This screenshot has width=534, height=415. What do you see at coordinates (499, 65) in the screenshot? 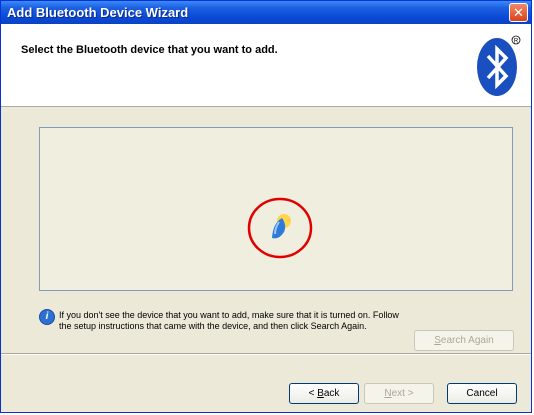
I see `bluetooth-icon: R` at bounding box center [499, 65].